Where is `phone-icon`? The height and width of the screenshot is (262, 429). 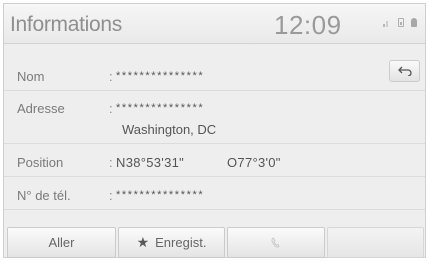 phone-icon is located at coordinates (275, 242).